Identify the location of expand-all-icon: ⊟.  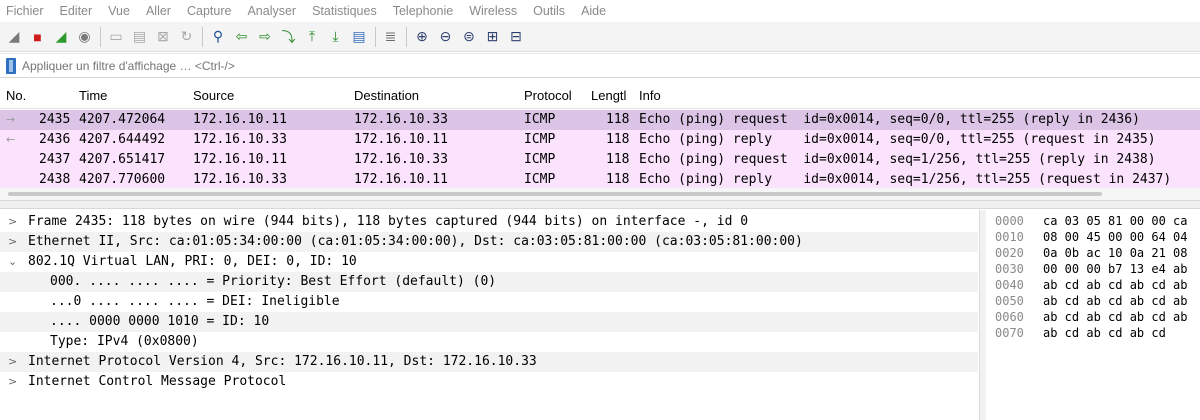
(516, 36).